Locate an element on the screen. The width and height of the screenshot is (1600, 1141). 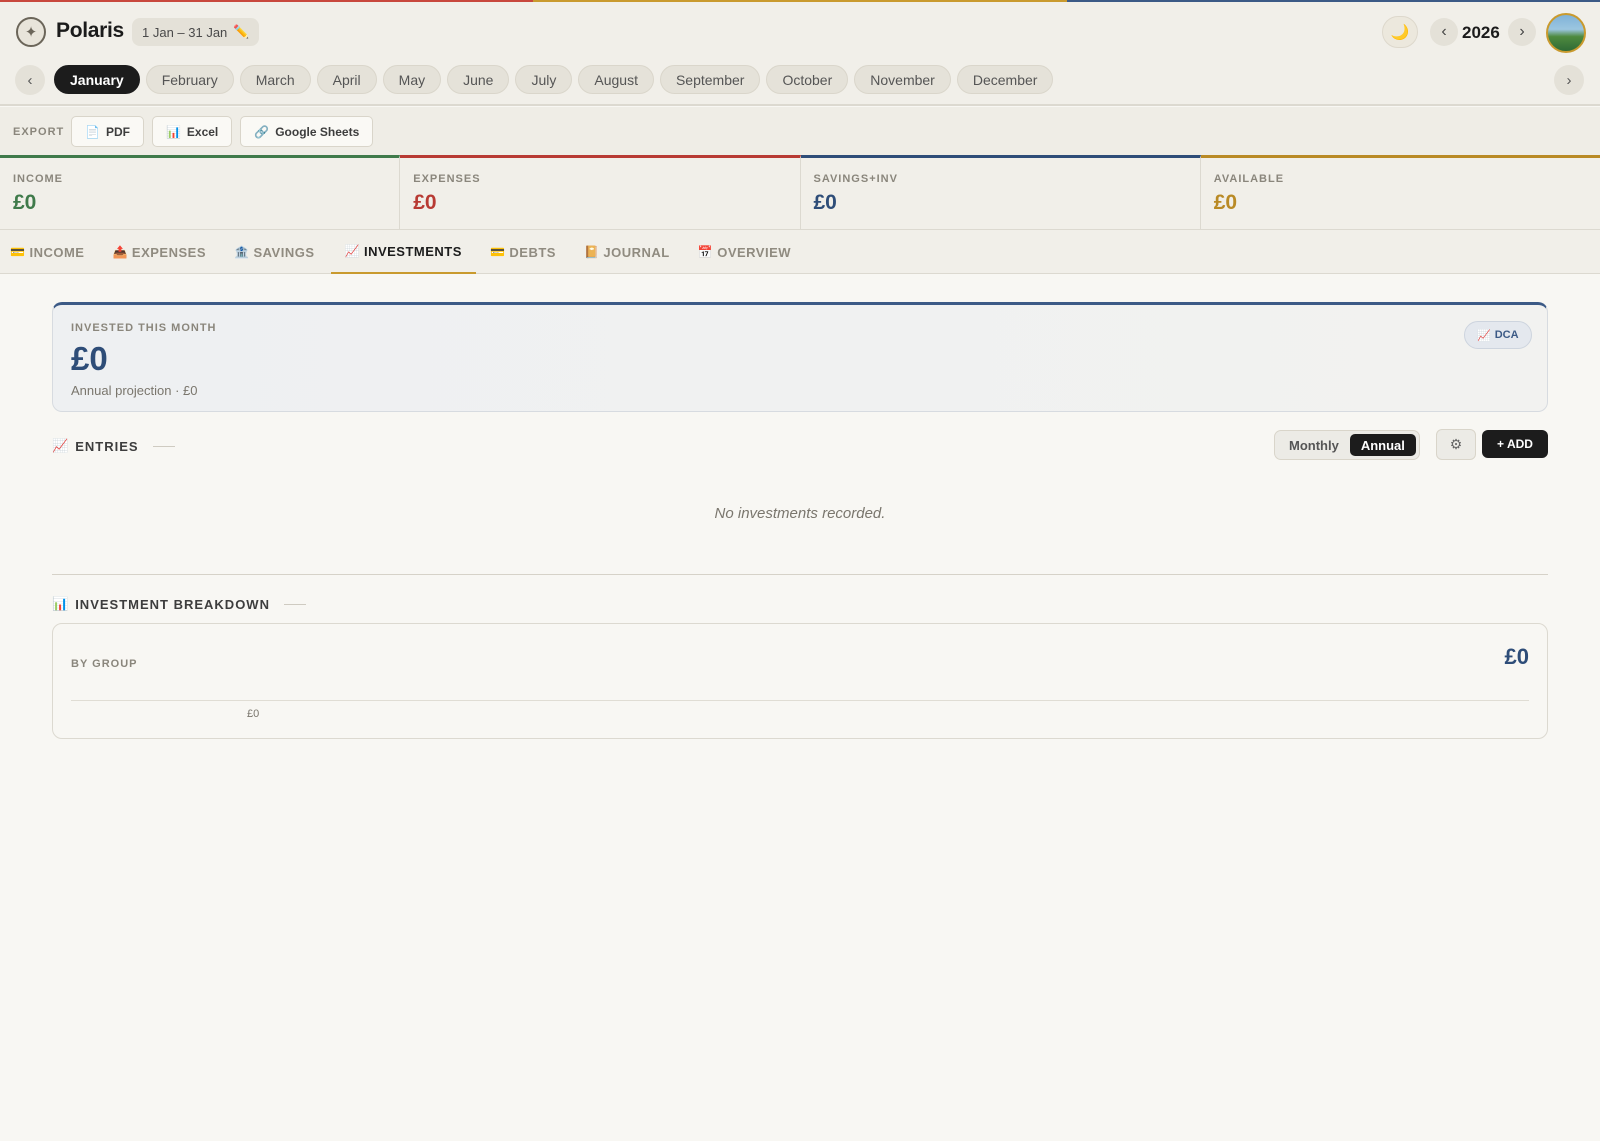
date-range-pill: 1 Jan – 31 Jan ✏️ is located at coordinates (196, 32).